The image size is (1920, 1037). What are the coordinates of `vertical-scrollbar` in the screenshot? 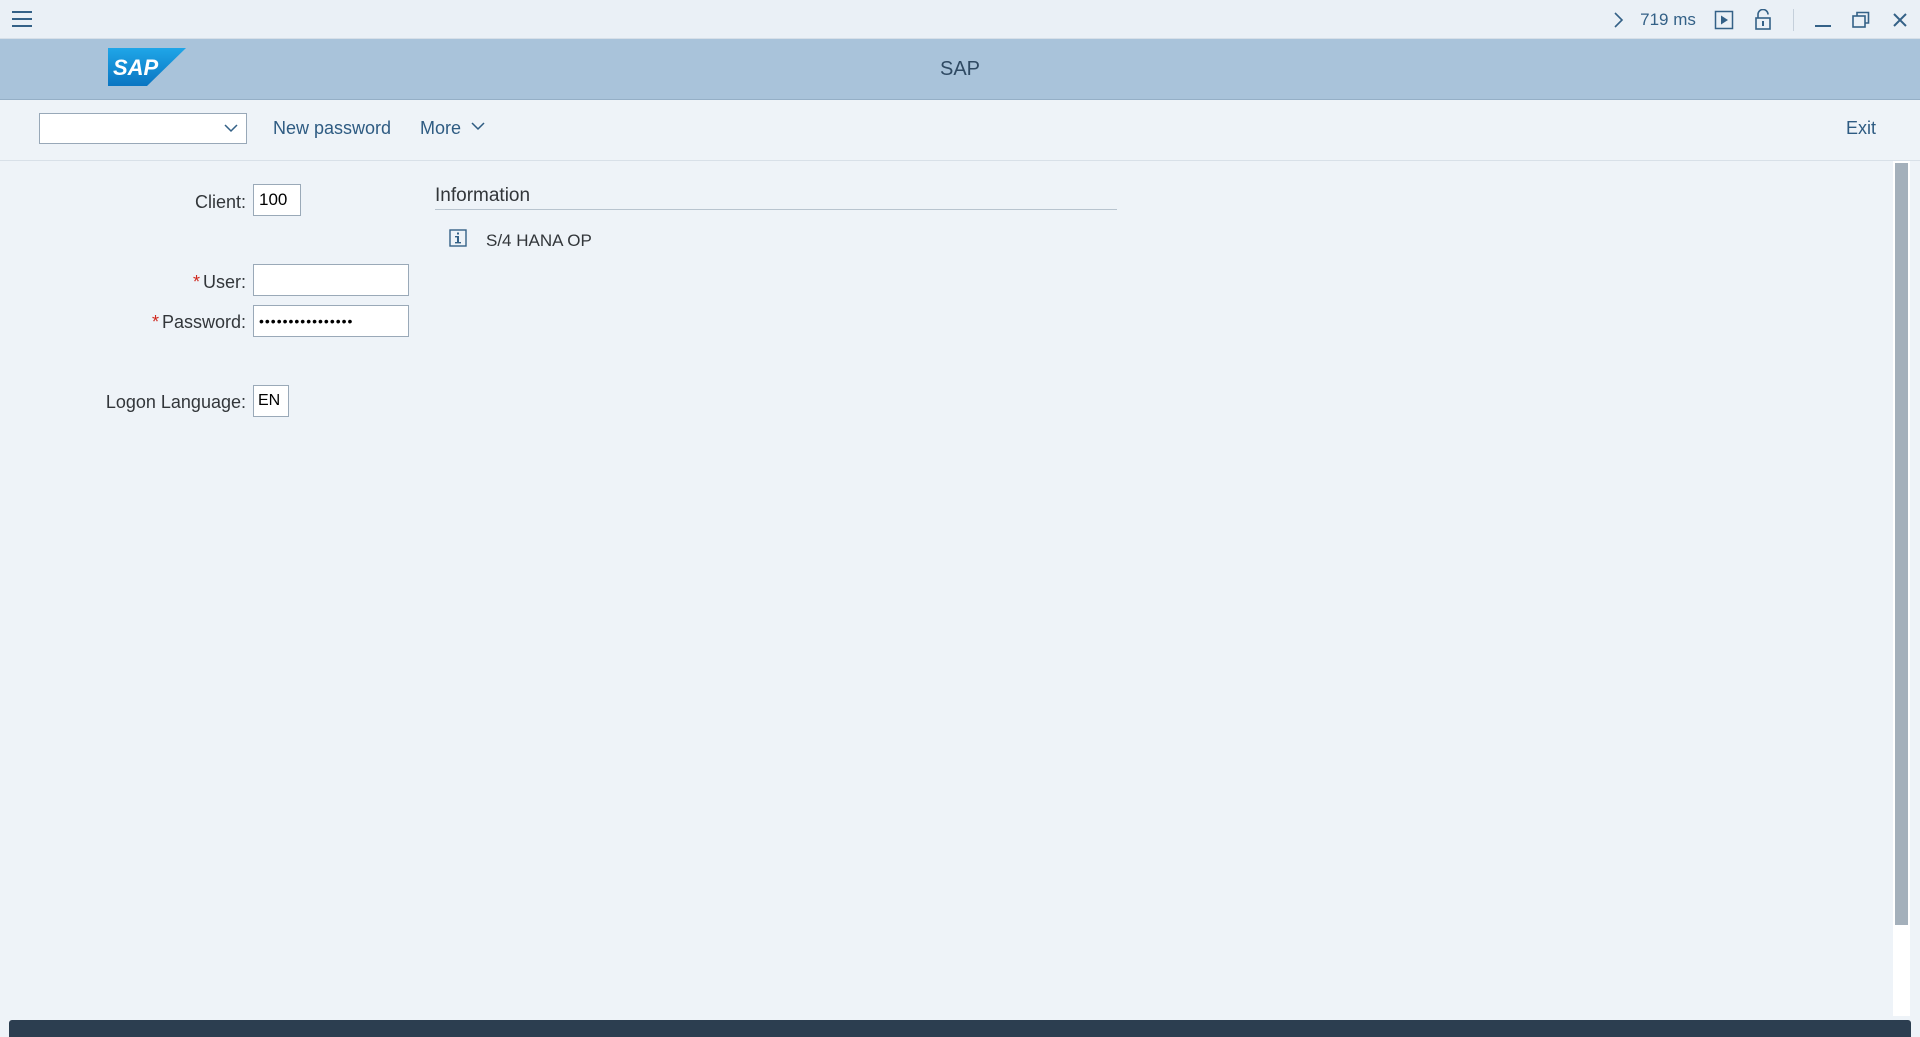 It's located at (1901, 588).